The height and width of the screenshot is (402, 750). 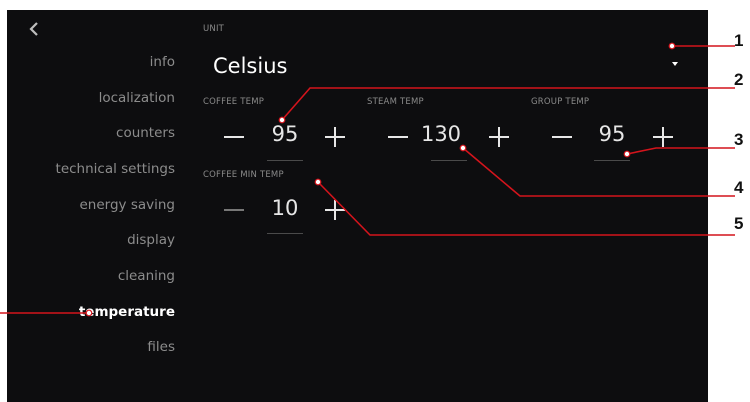 I want to click on callout-number-2: 2, so click(x=739, y=79).